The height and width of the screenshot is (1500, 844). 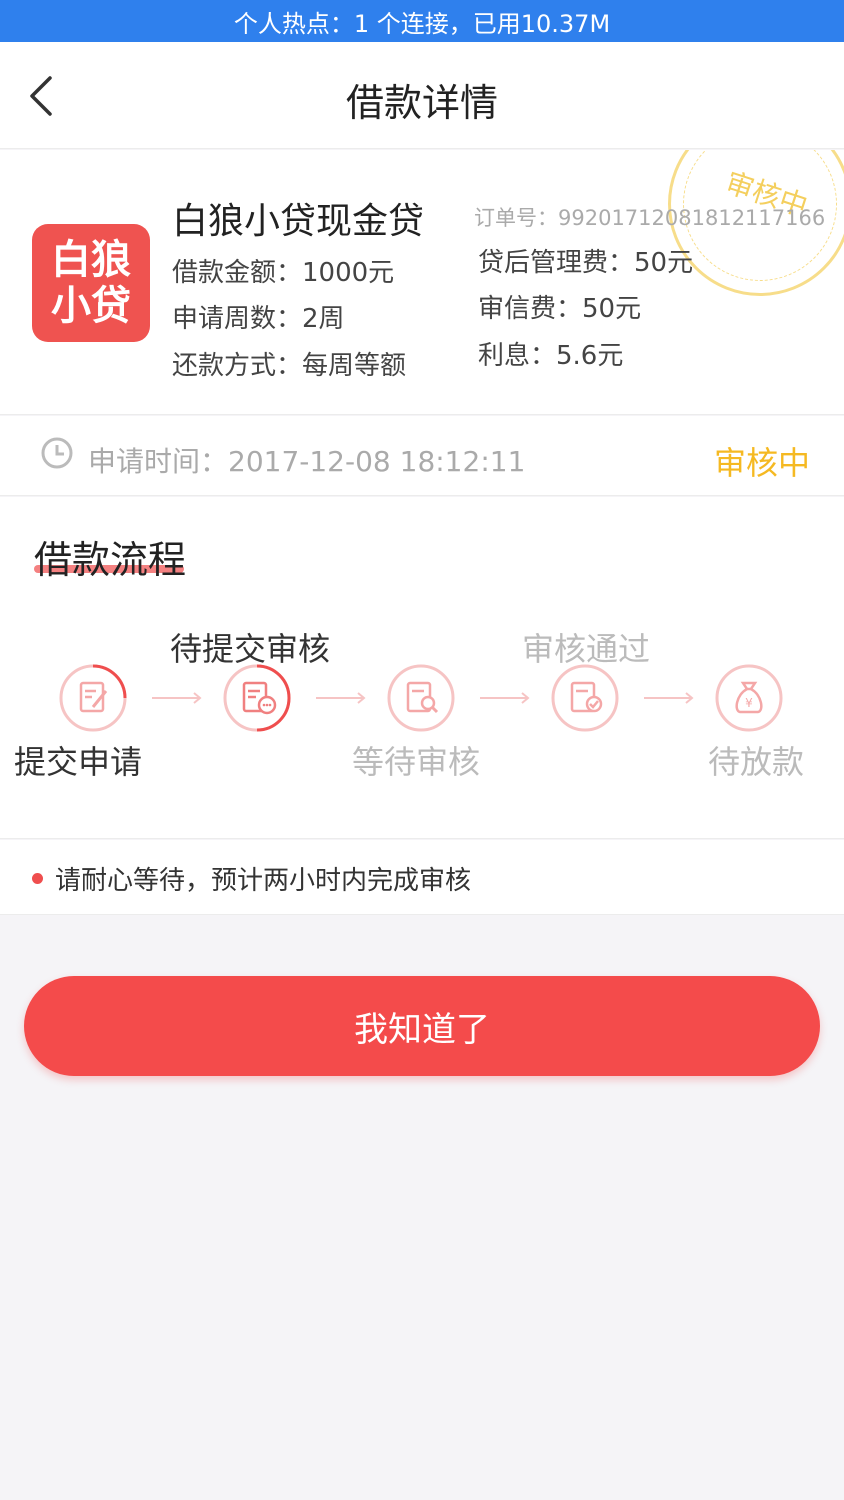 What do you see at coordinates (422, 1026) in the screenshot?
I see `confirm-button: 我知道了` at bounding box center [422, 1026].